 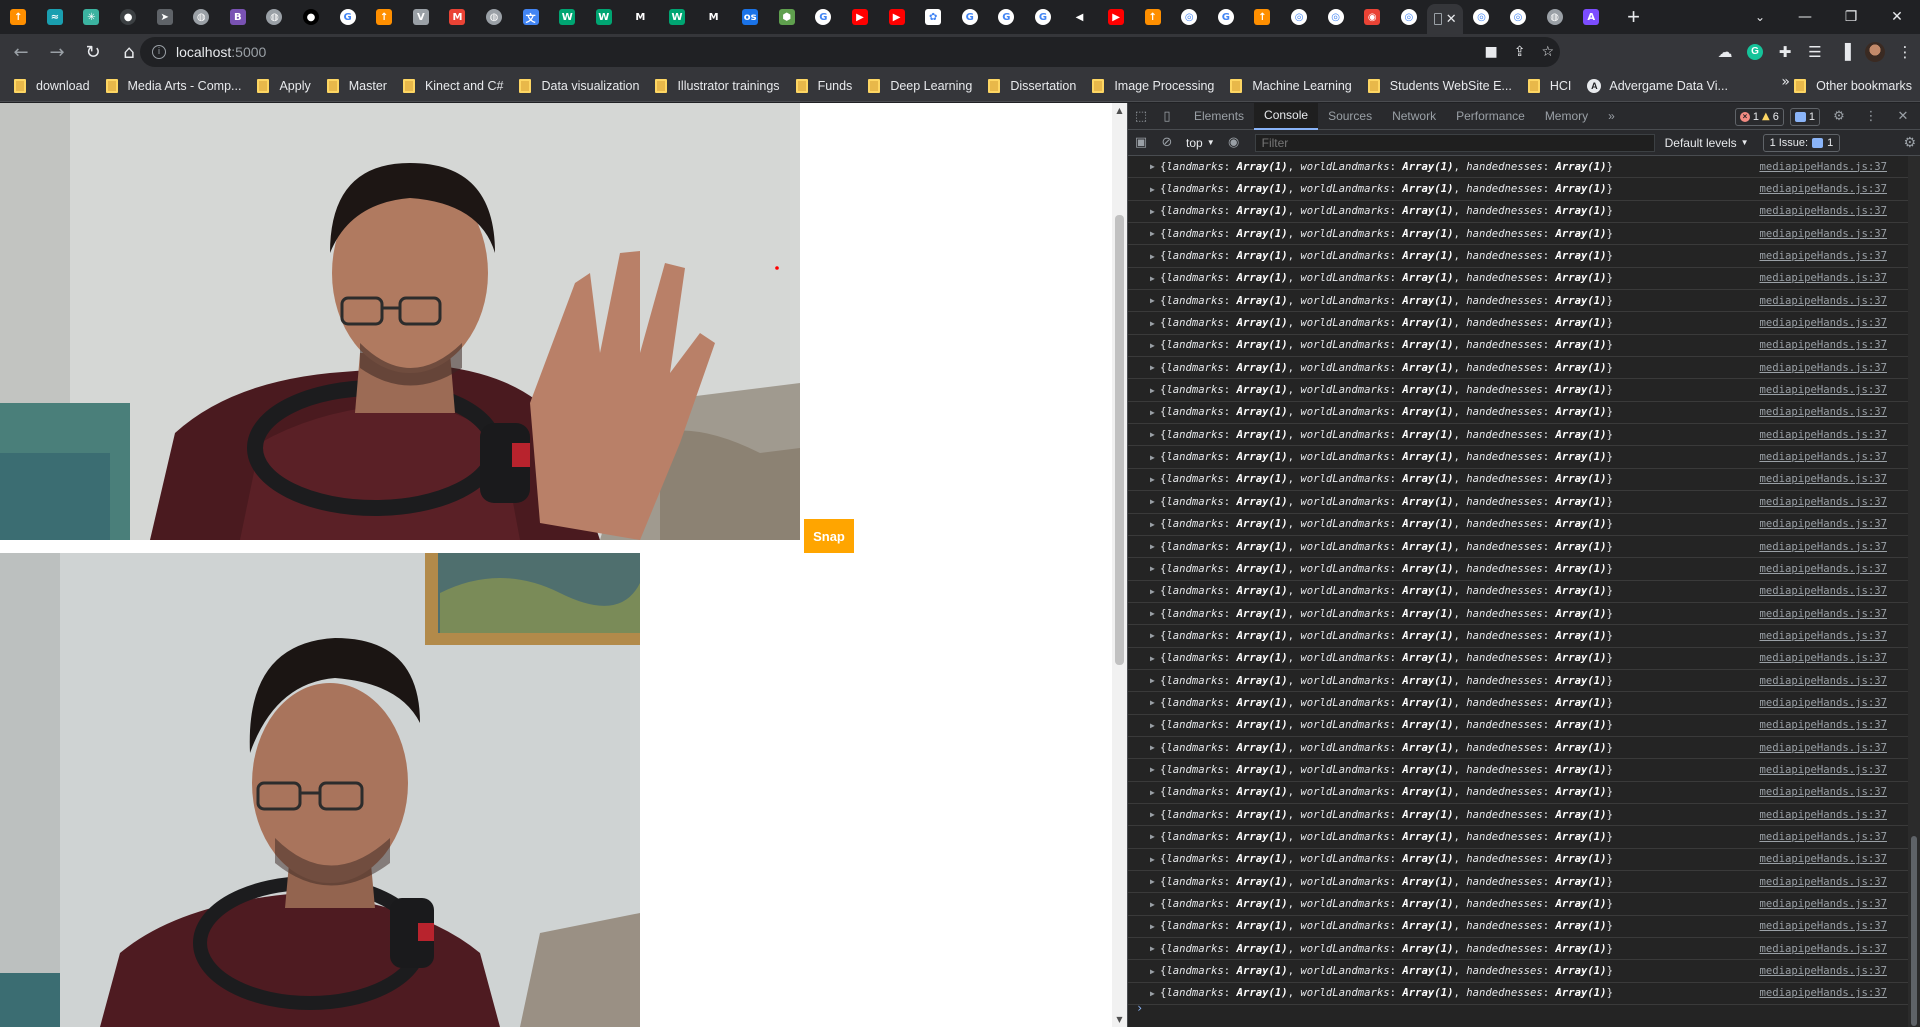 I want to click on devtools-tab-performance: Performance, so click(x=1490, y=116).